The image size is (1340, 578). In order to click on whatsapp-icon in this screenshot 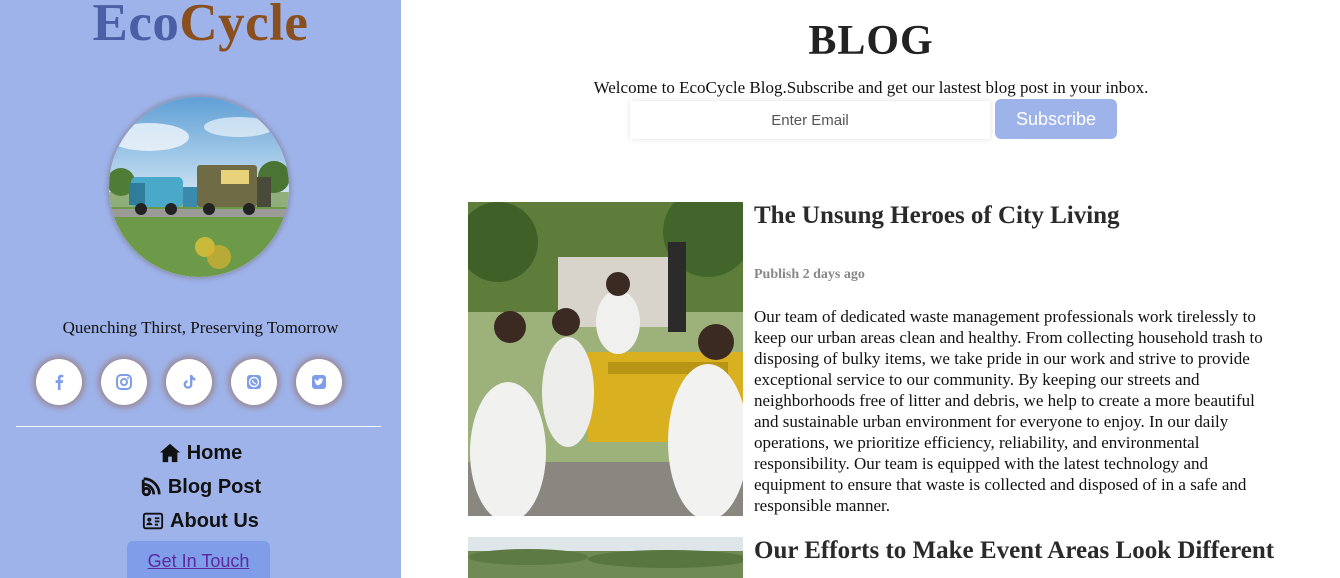, I will do `click(254, 382)`.